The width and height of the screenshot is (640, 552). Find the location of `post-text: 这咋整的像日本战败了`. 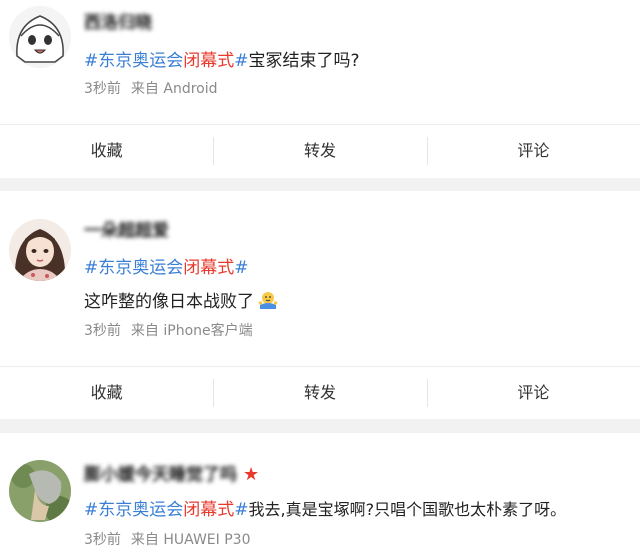

post-text: 这咋整的像日本战败了 is located at coordinates (181, 301).